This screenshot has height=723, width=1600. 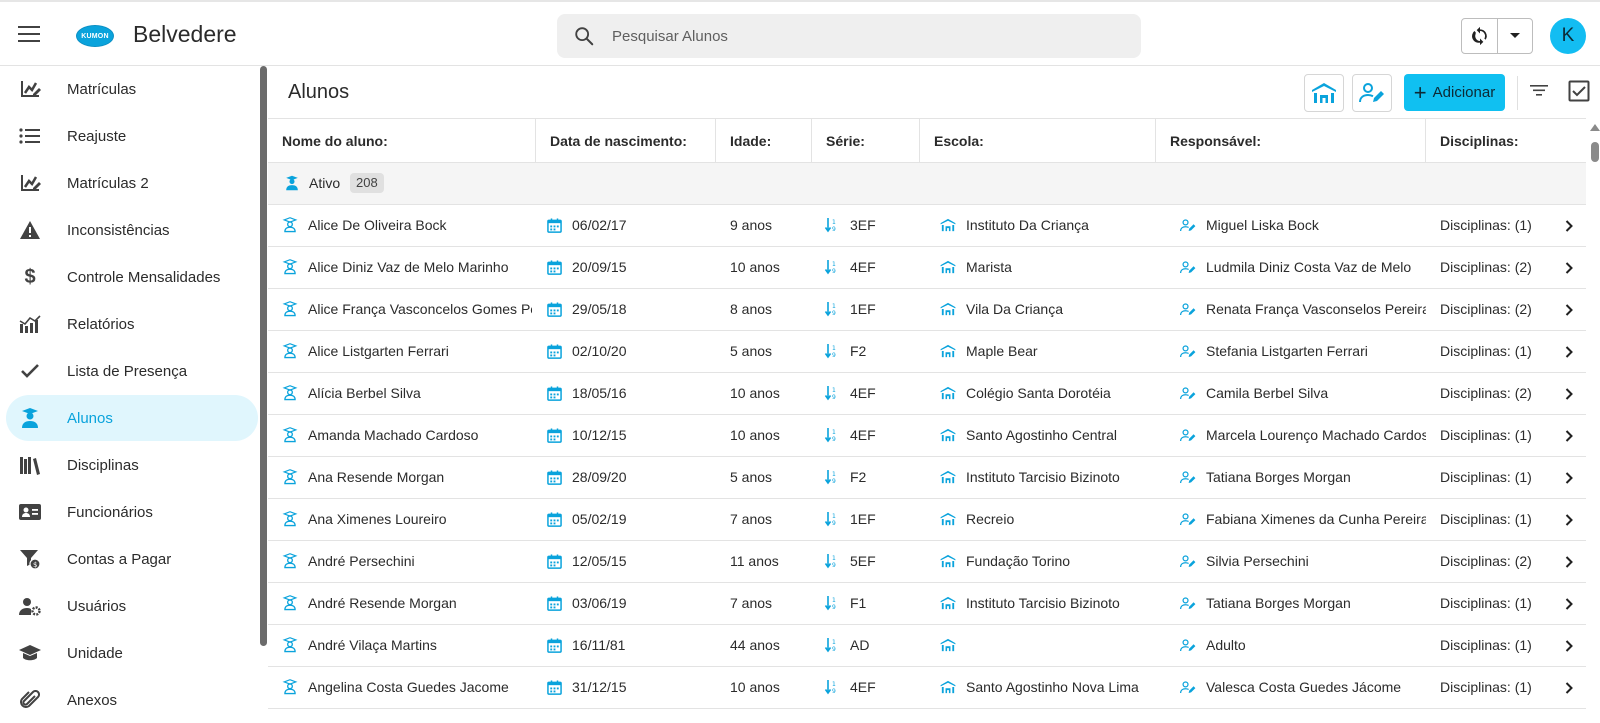 I want to click on sidebar-item-inconsistencias: Inconsistências, so click(x=132, y=230).